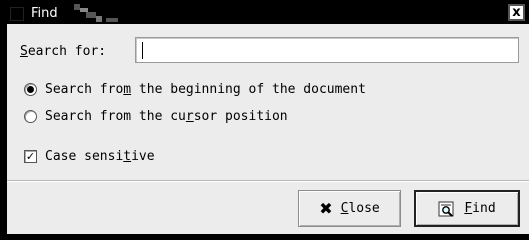 This screenshot has width=529, height=240. Describe the element at coordinates (63, 51) in the screenshot. I see `search-label: Search for:` at that location.